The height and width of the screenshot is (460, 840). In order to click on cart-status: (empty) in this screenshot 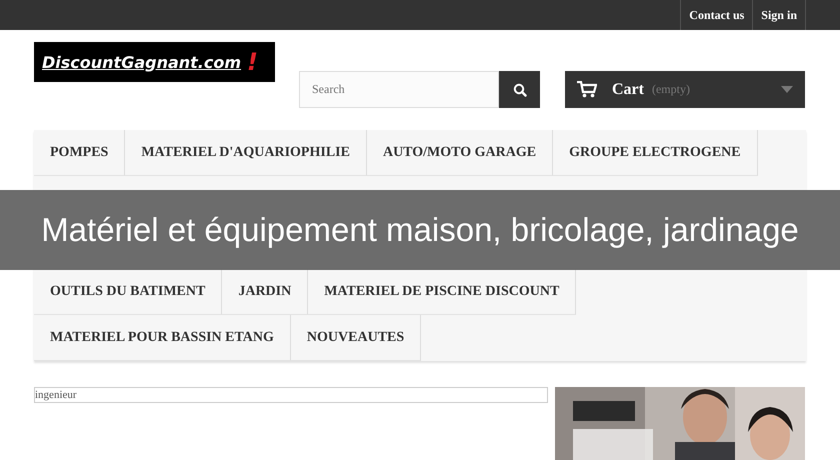, I will do `click(671, 89)`.